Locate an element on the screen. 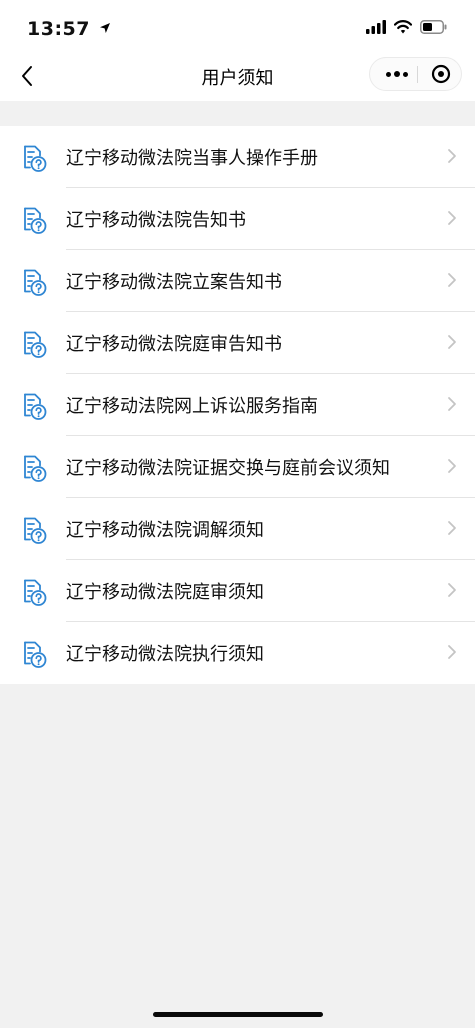  list-item: 辽宁移动微法院调解须知 is located at coordinates (237, 529).